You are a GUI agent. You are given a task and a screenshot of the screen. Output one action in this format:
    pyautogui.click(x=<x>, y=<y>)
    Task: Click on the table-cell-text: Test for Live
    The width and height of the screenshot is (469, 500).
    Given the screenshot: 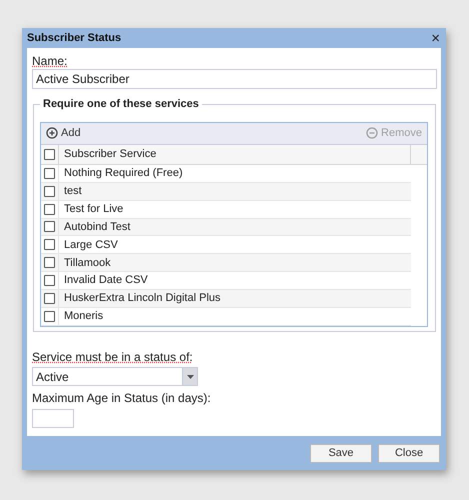 What is the action you would take?
    pyautogui.click(x=93, y=209)
    